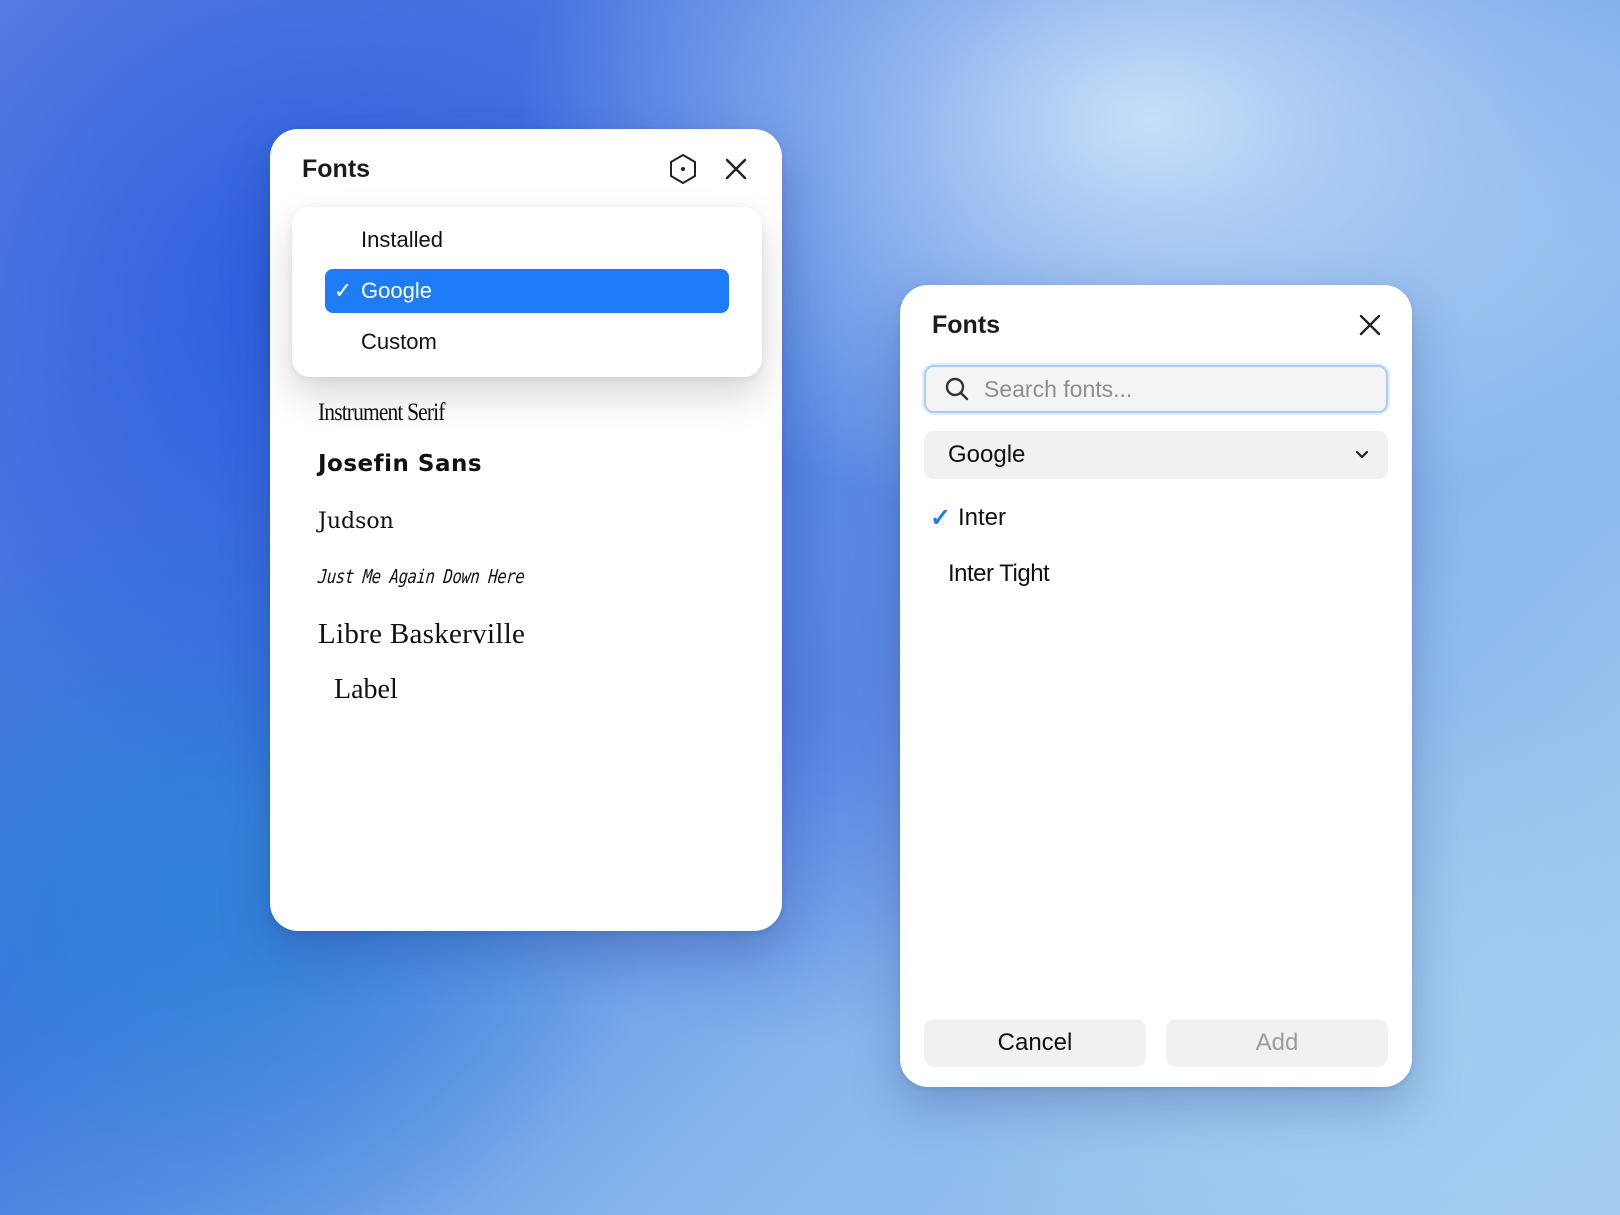  Describe the element at coordinates (396, 290) in the screenshot. I see `menu-item-label: Google` at that location.